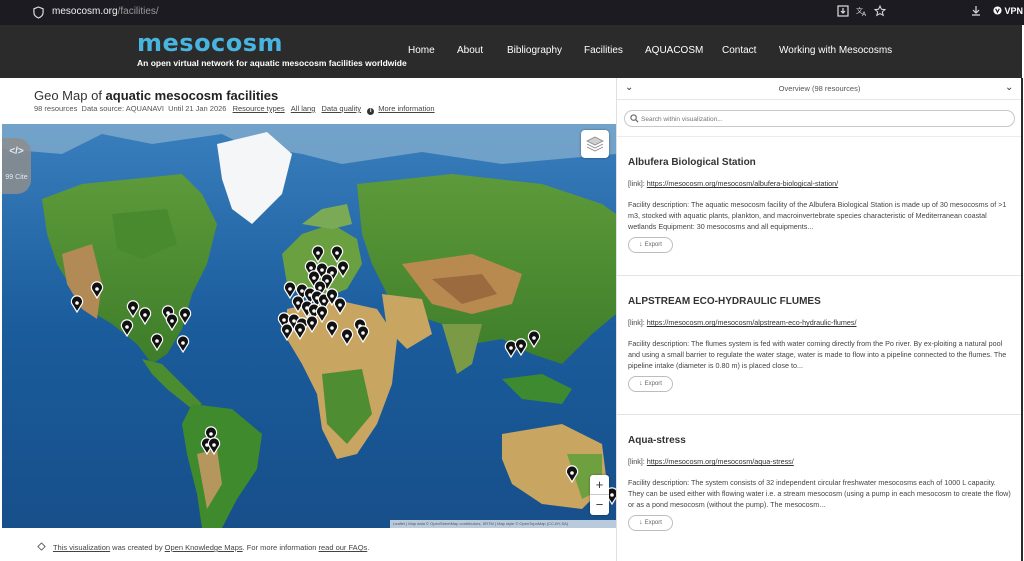  Describe the element at coordinates (341, 108) in the screenshot. I see `data-quality-link: Data quality` at that location.